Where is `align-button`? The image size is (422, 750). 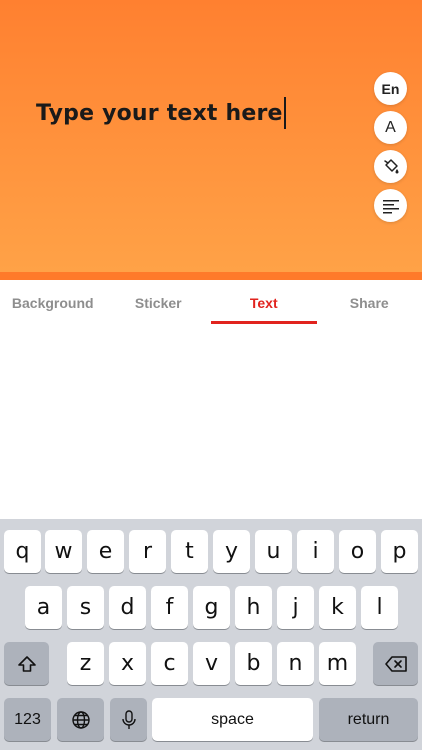
align-button is located at coordinates (390, 205).